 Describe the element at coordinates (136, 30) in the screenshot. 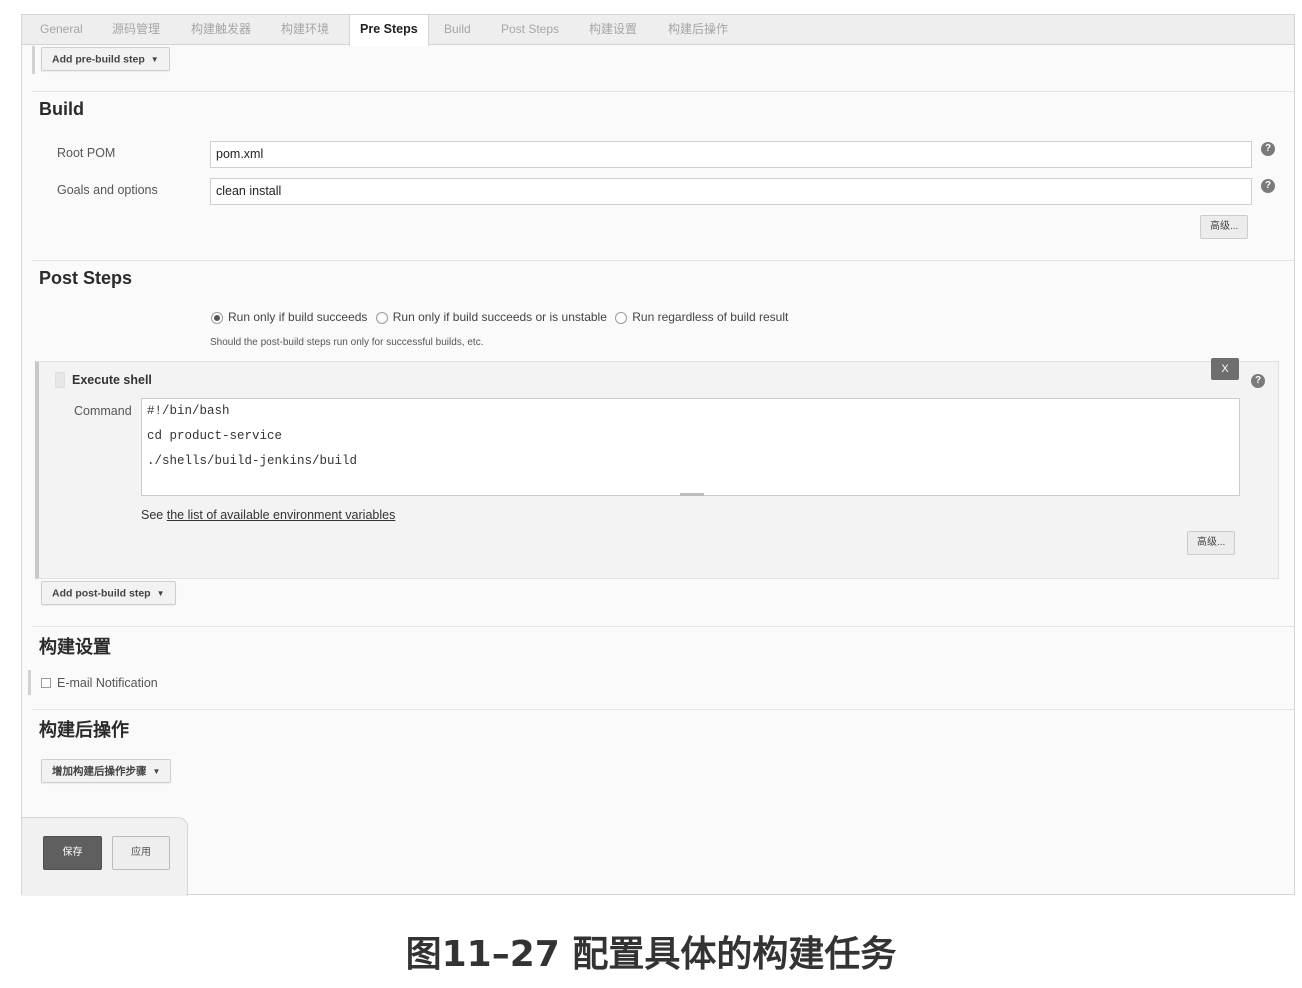

I see `tab-source-code: 源码管理` at that location.